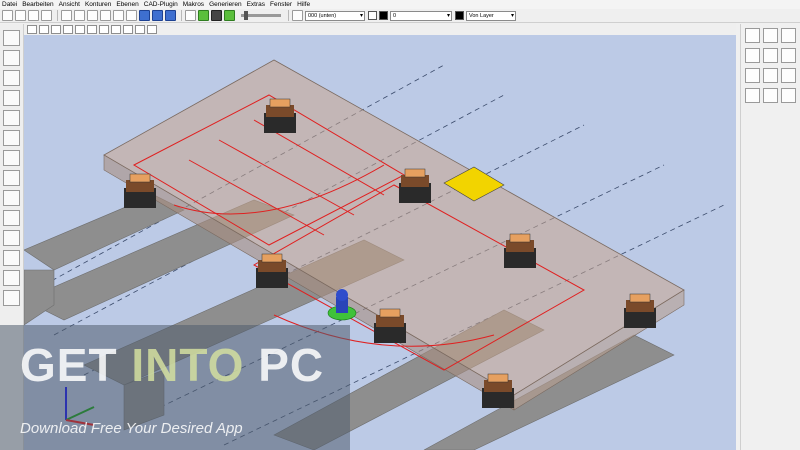 This screenshot has height=450, width=800. I want to click on watermark-word-into: INTO, so click(188, 365).